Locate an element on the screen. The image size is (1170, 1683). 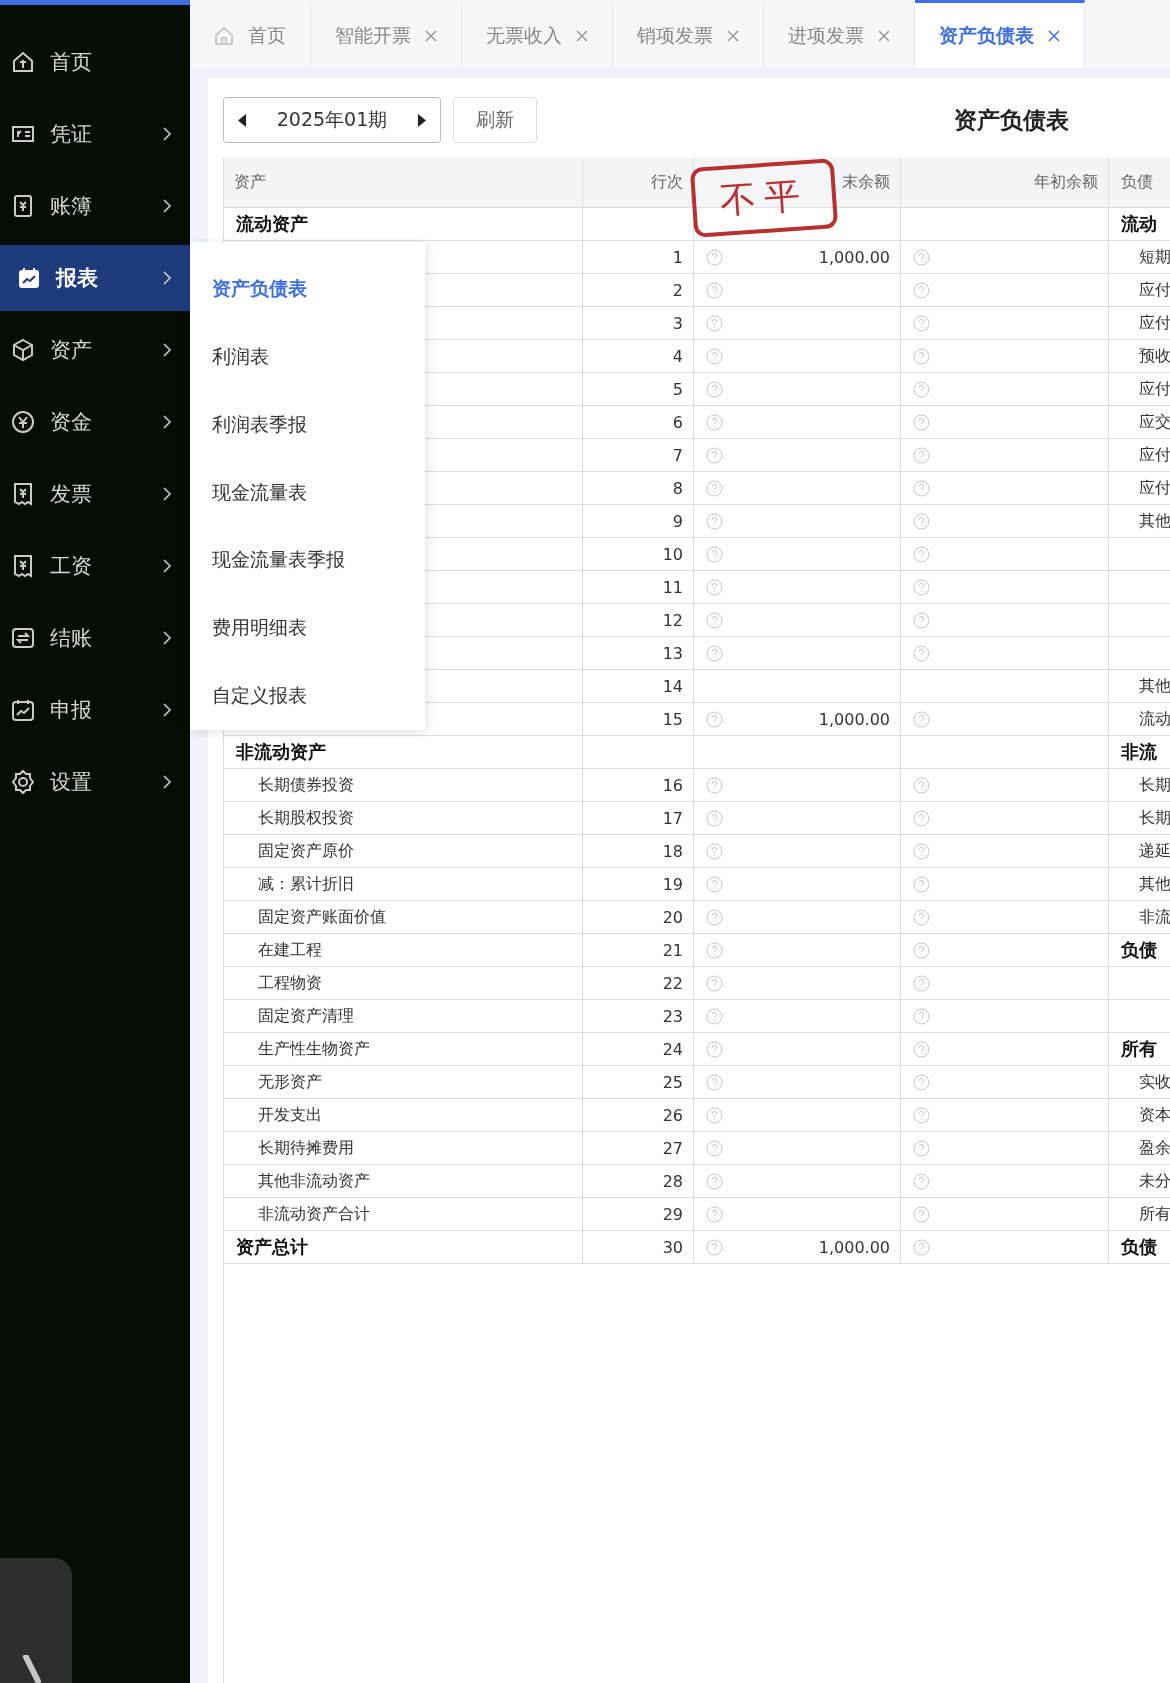
table-cell: 4 is located at coordinates (638, 356).